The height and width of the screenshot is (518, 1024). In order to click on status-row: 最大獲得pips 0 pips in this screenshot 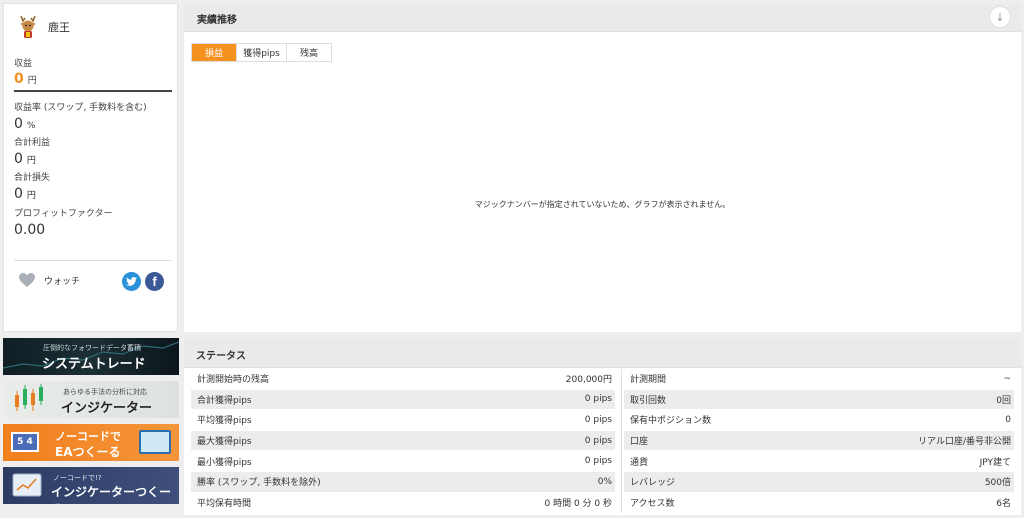, I will do `click(403, 441)`.